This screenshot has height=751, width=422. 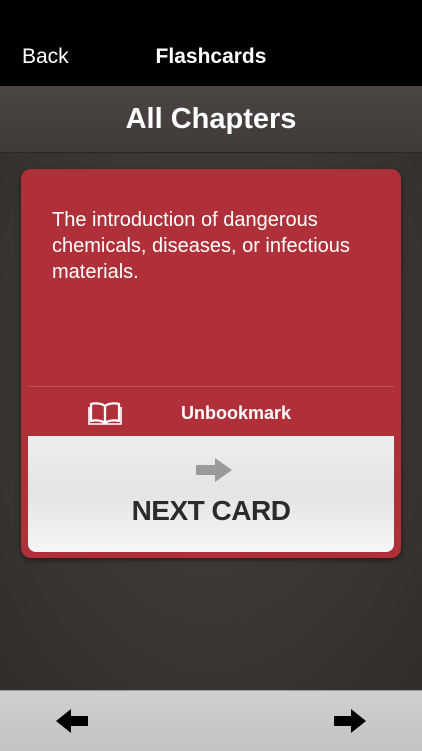 What do you see at coordinates (72, 721) in the screenshot?
I see `arrow-left-icon` at bounding box center [72, 721].